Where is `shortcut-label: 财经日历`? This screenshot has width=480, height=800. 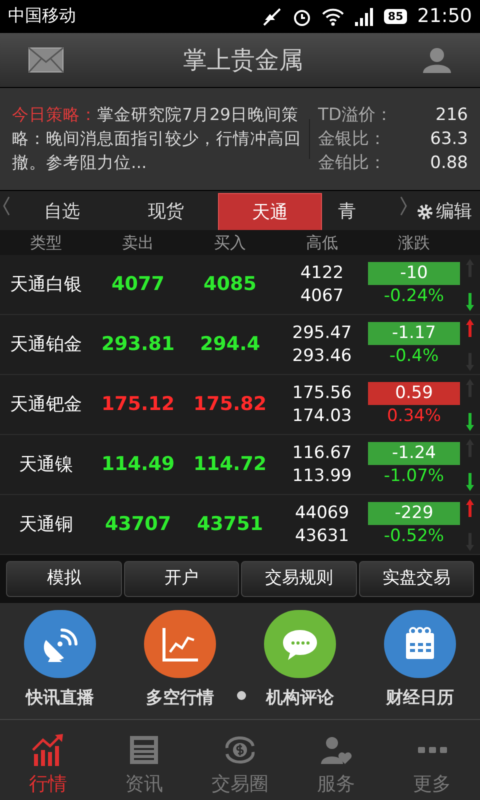 shortcut-label: 财经日历 is located at coordinates (420, 698).